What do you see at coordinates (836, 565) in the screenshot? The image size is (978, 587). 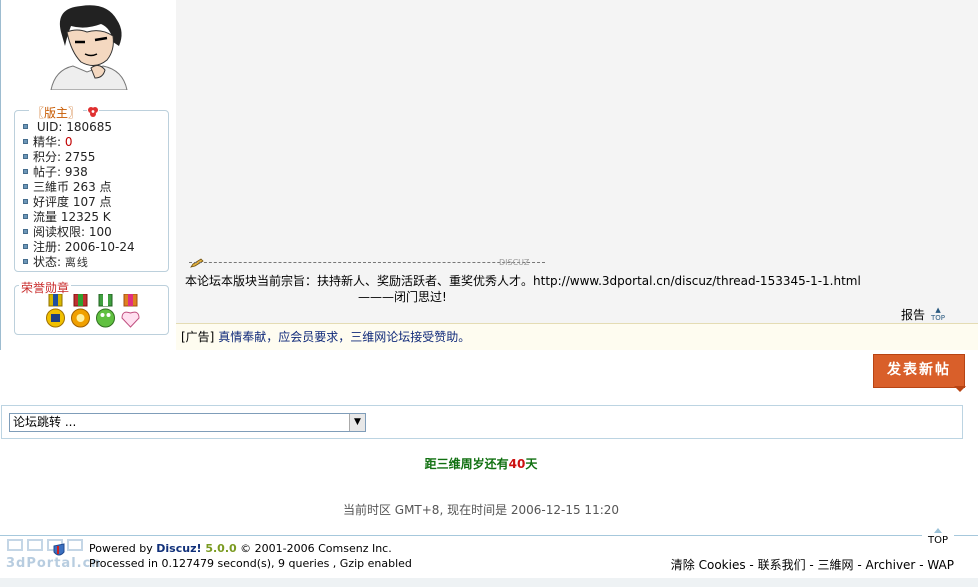 I see `home-link: 三維网` at bounding box center [836, 565].